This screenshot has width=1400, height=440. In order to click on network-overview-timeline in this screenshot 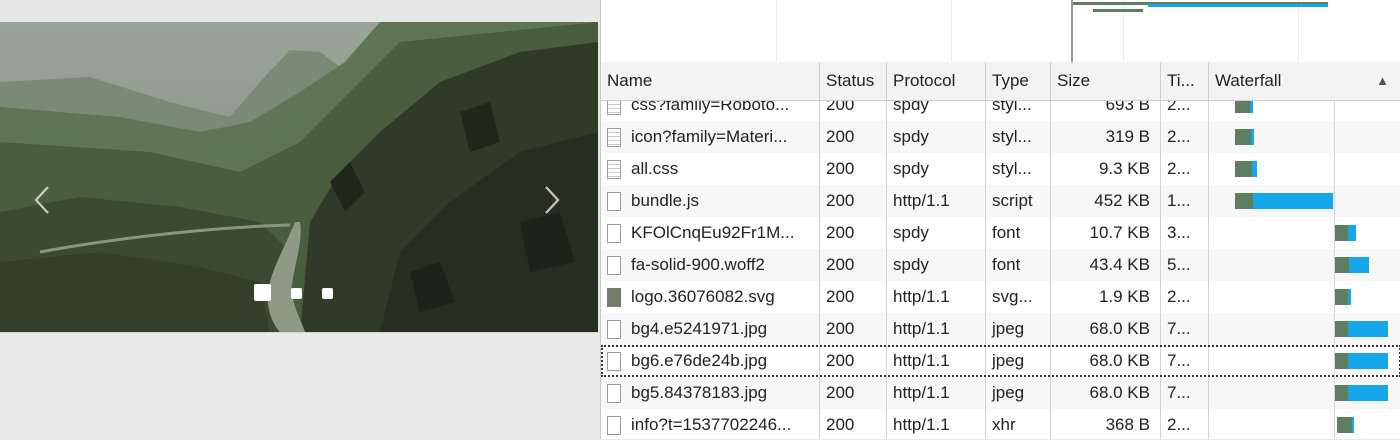, I will do `click(1000, 31)`.